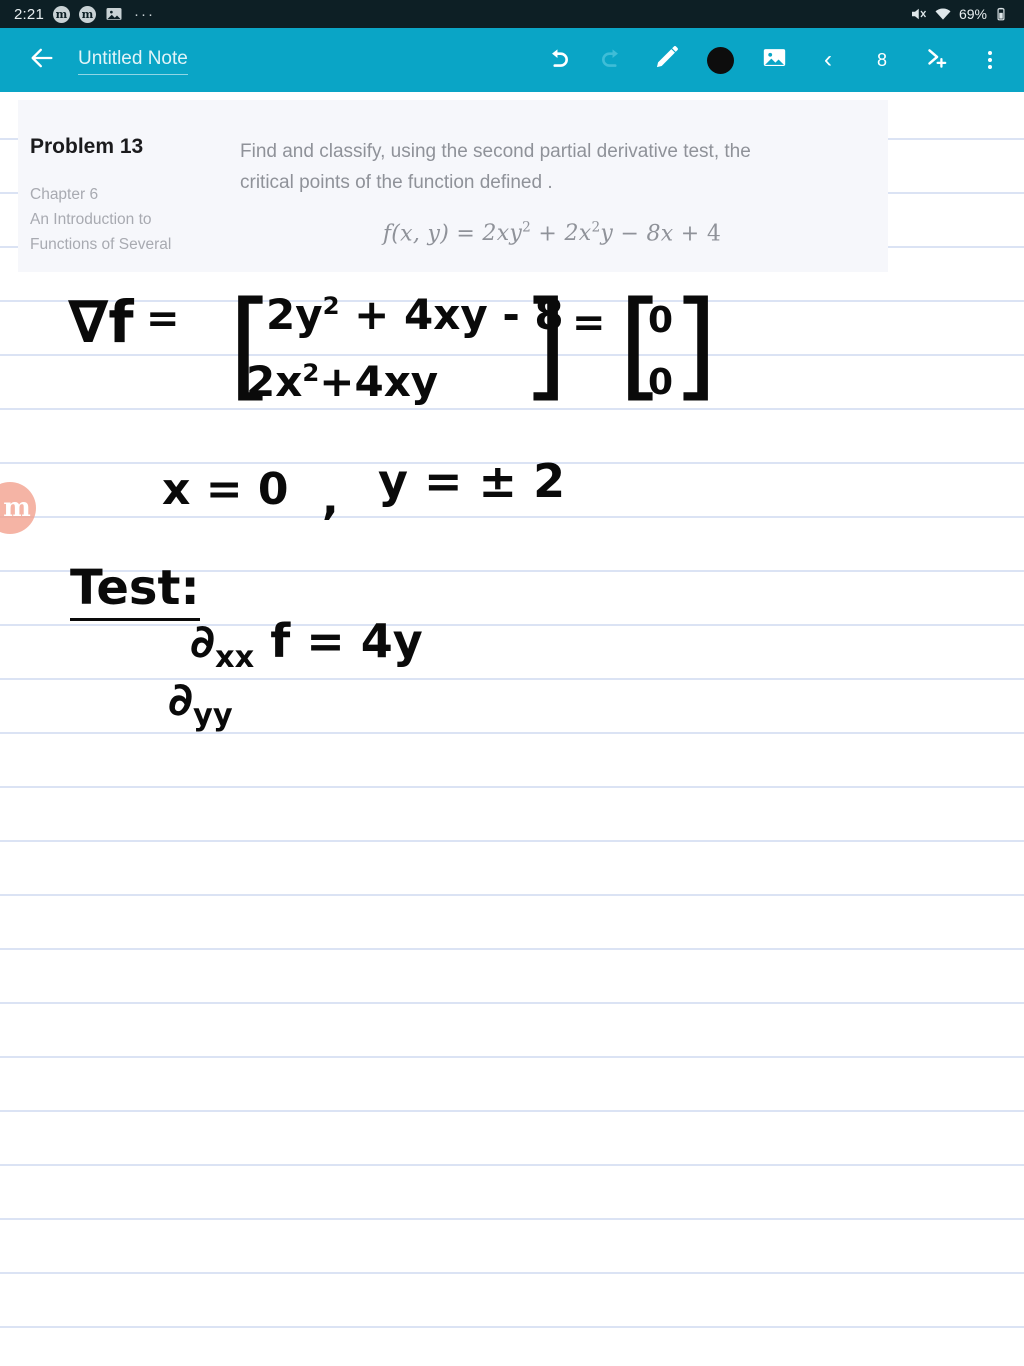 This screenshot has width=1024, height=1366. I want to click on battery-percent-label: 69%, so click(972, 14).